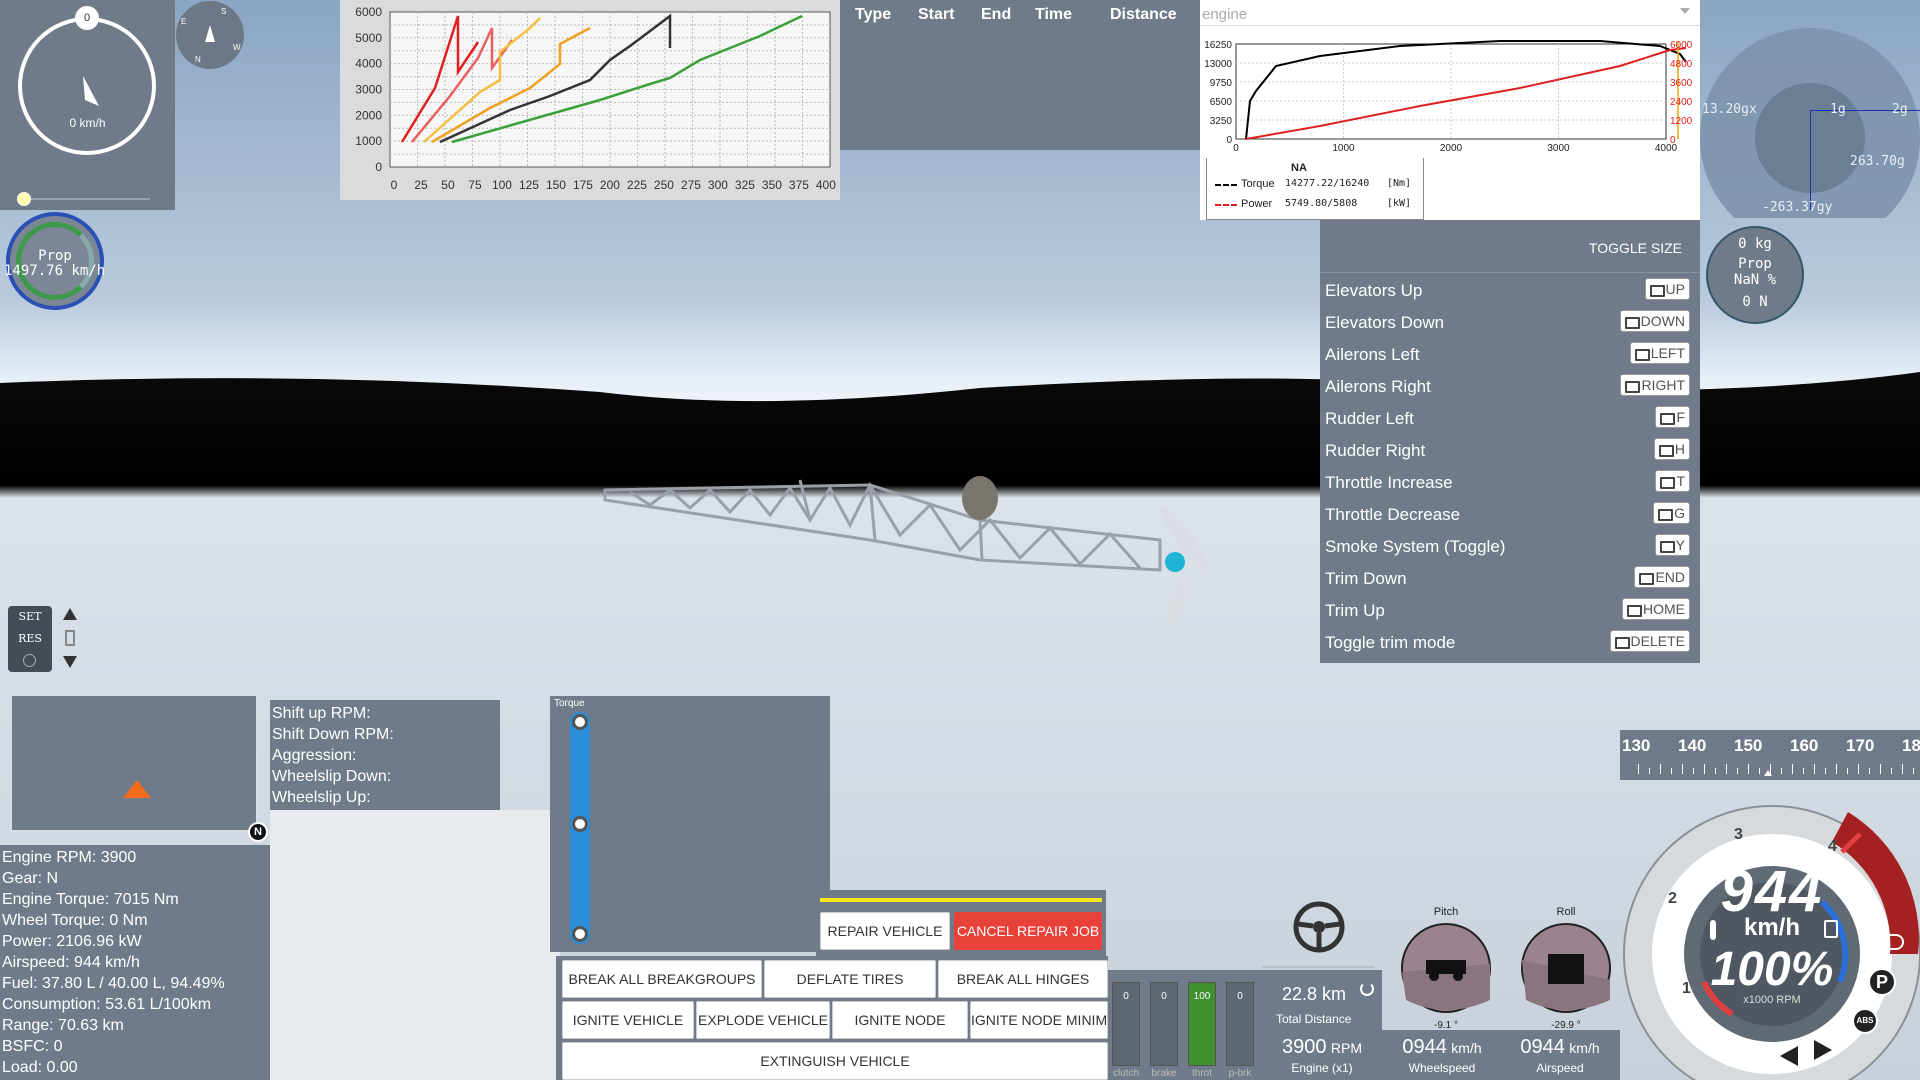 The height and width of the screenshot is (1080, 1920). I want to click on trip-distance: 22.8 km, so click(1314, 994).